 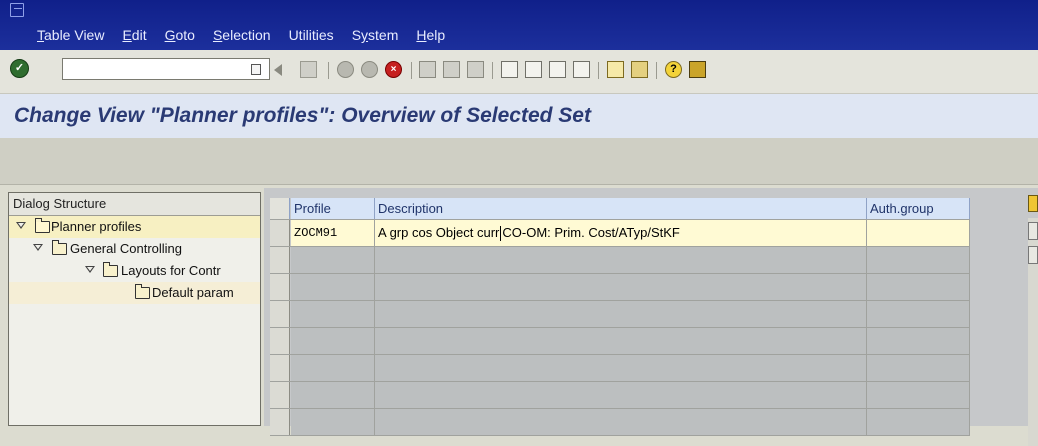 I want to click on find-icon, so click(x=451, y=69).